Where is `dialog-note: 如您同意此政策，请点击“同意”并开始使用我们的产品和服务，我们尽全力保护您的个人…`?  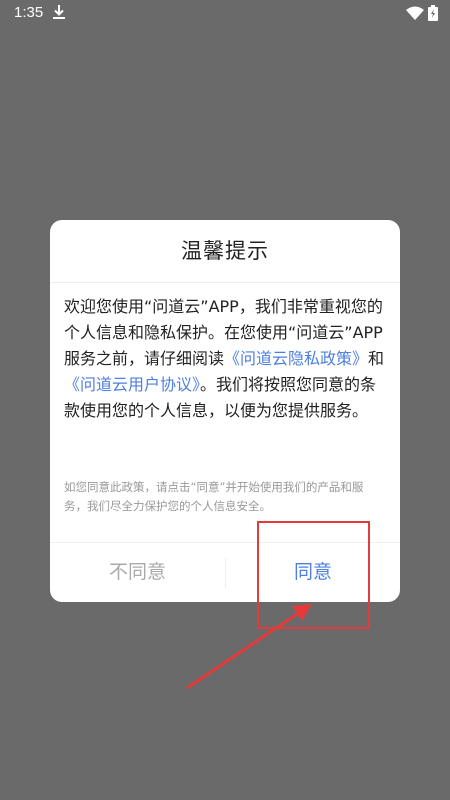
dialog-note: 如您同意此政策，请点击“同意”并开始使用我们的产品和服务，我们尽全力保护您的个人… is located at coordinates (214, 496).